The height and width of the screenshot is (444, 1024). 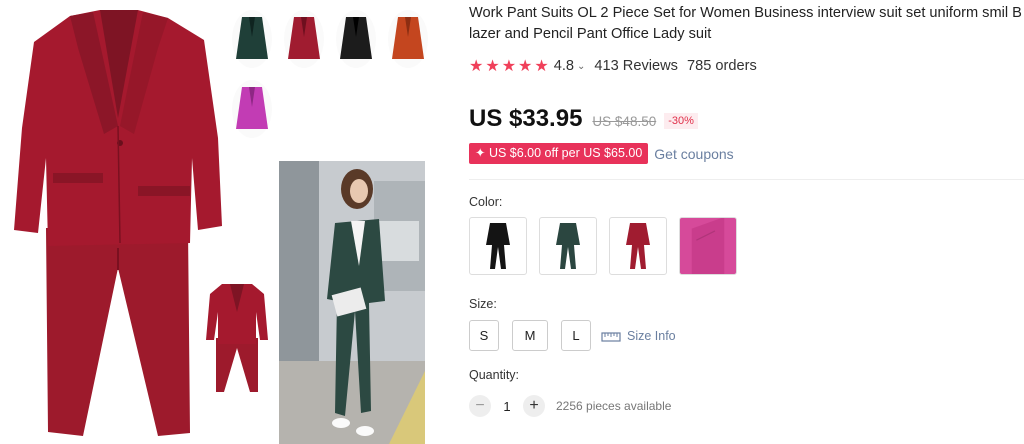 I want to click on small-suit-image, so click(x=237, y=338).